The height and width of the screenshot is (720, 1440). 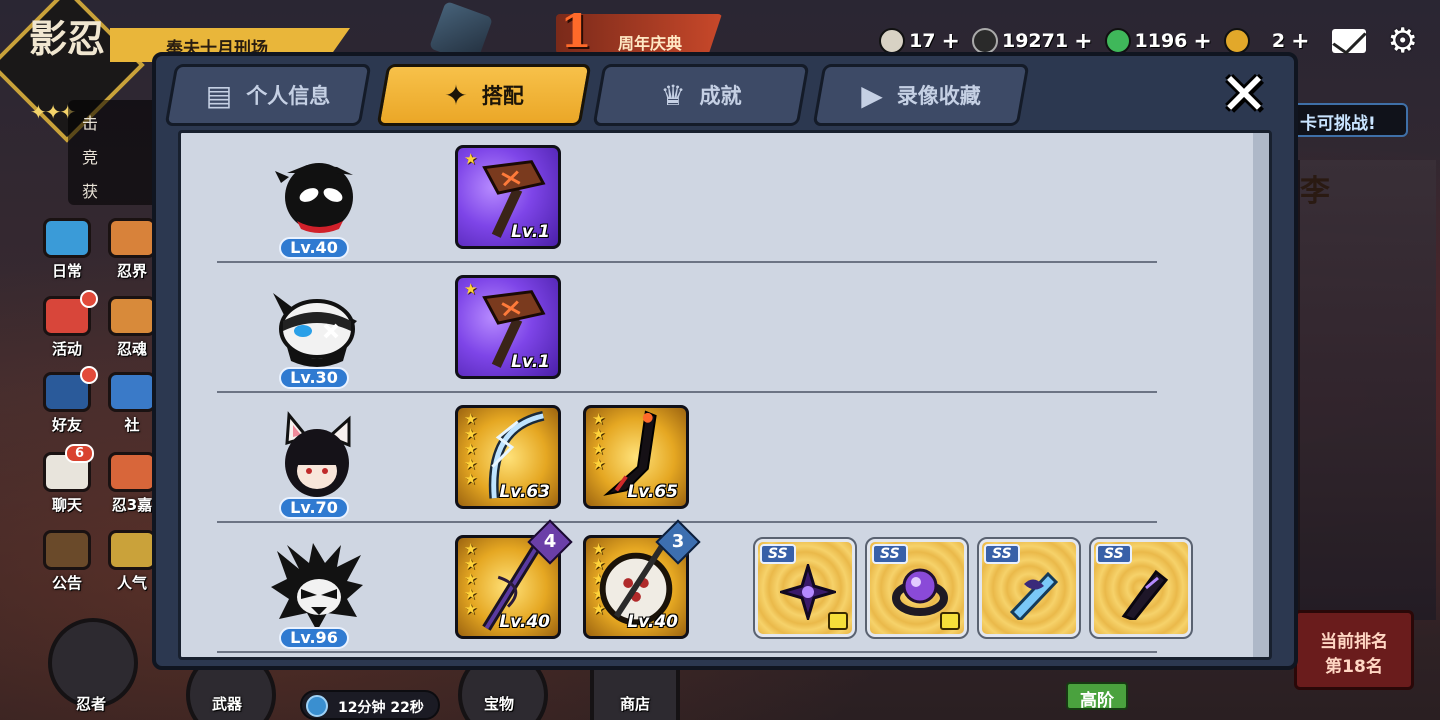 I want to click on bullet-item: 击, so click(x=90, y=123).